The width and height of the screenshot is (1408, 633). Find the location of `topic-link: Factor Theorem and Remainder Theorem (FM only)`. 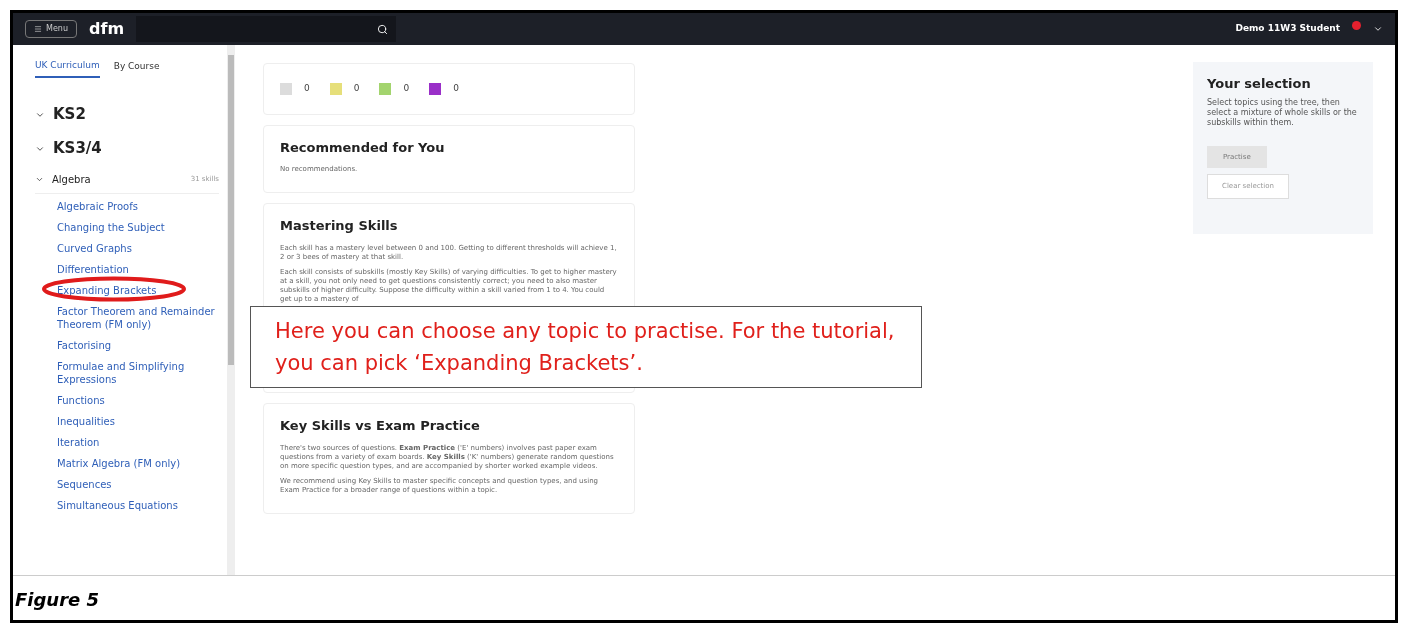

topic-link: Factor Theorem and Remainder Theorem (FM only) is located at coordinates (120, 317).